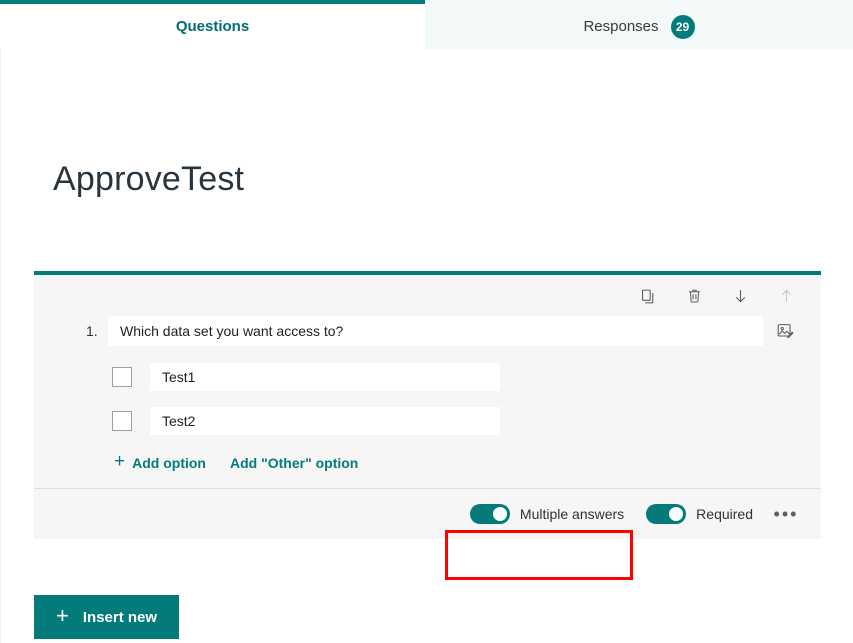 The height and width of the screenshot is (643, 853). I want to click on delete-icon, so click(694, 296).